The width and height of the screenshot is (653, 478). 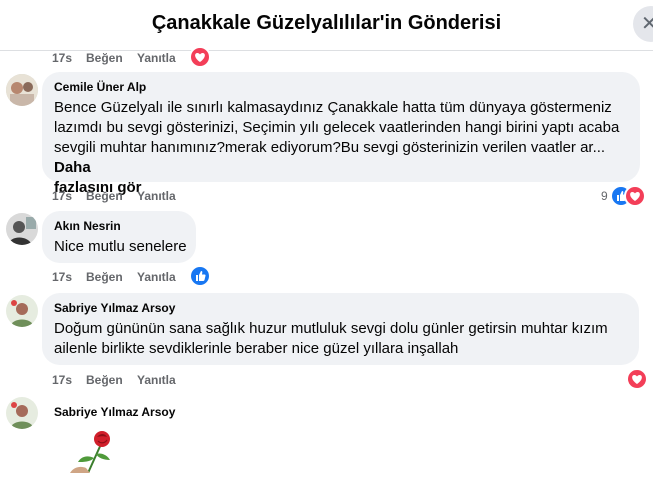 I want to click on close-icon: ✕, so click(x=647, y=23).